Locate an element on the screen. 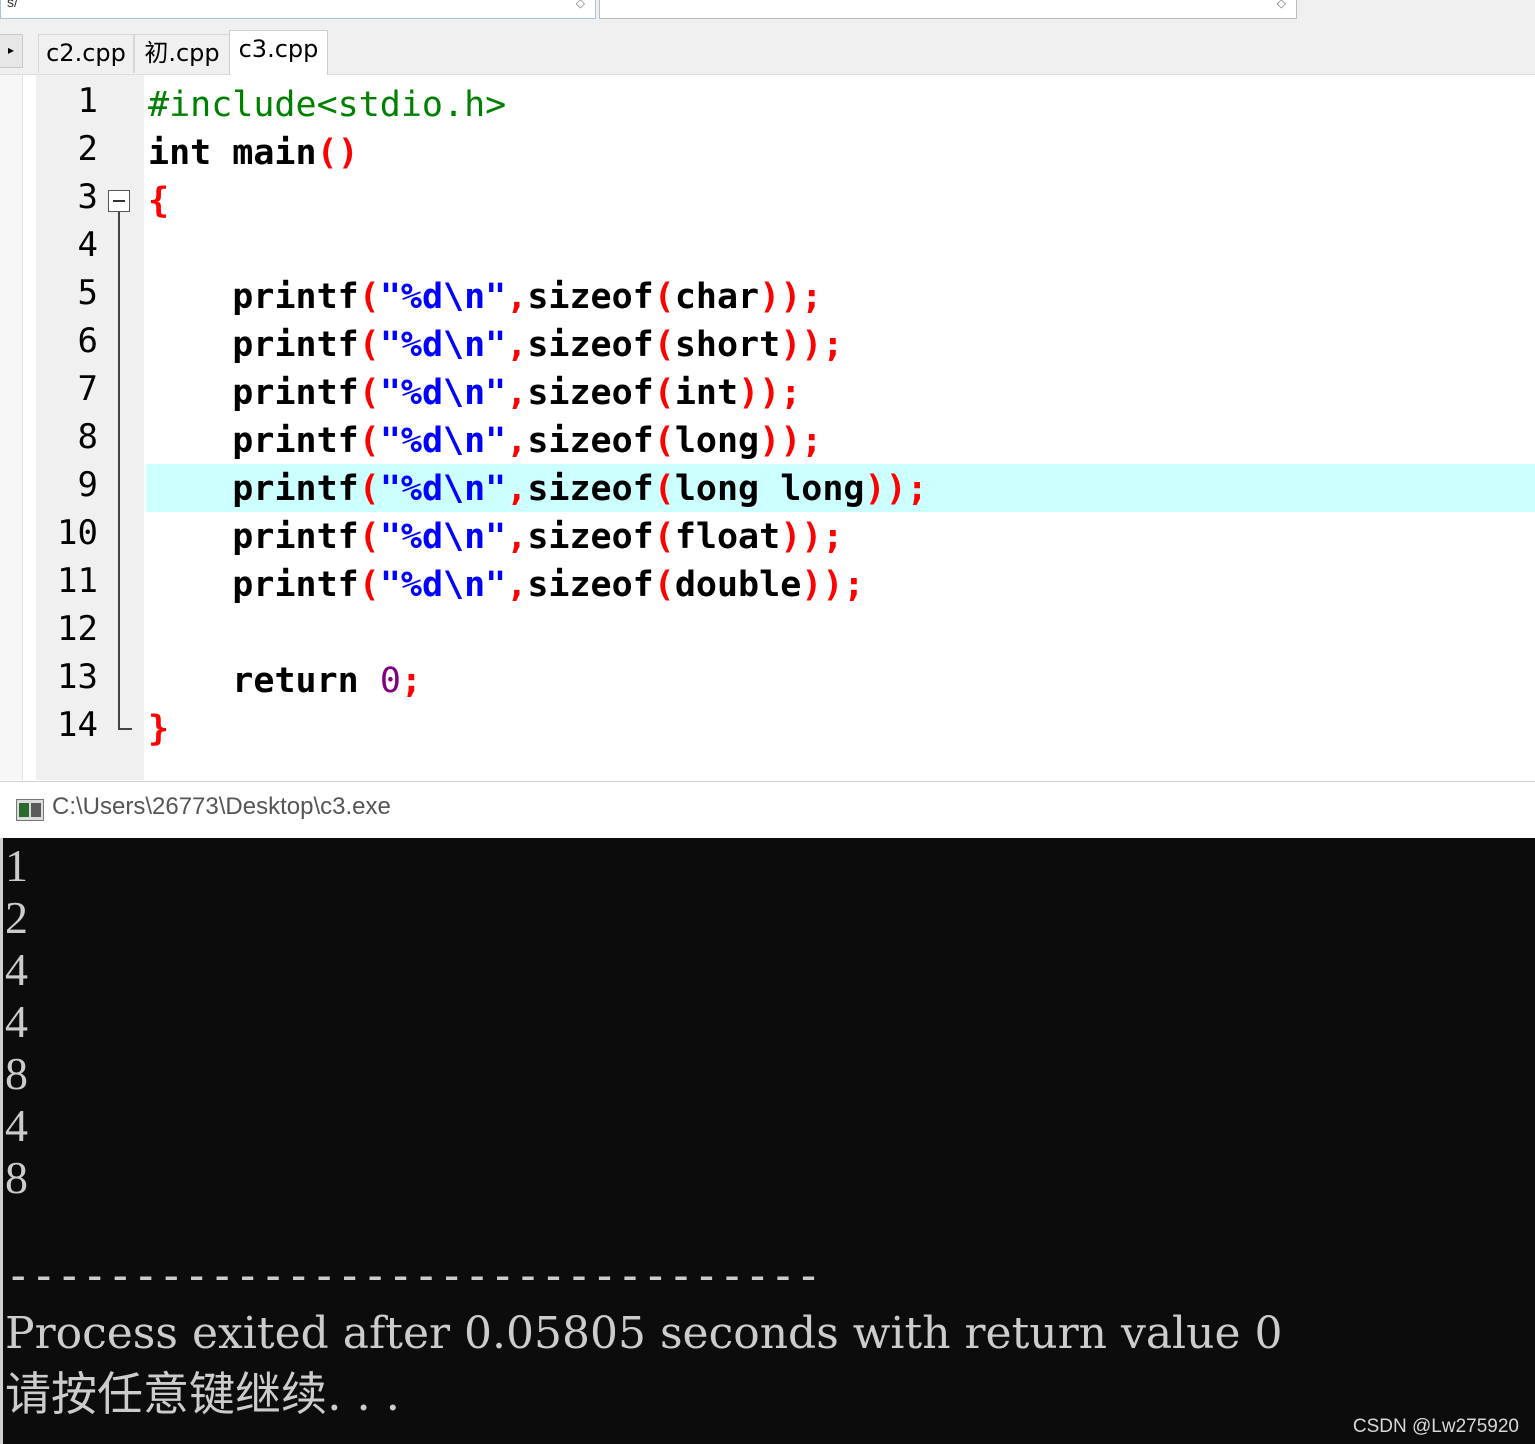 This screenshot has height=1444, width=1535. close-brace: } is located at coordinates (159, 729).